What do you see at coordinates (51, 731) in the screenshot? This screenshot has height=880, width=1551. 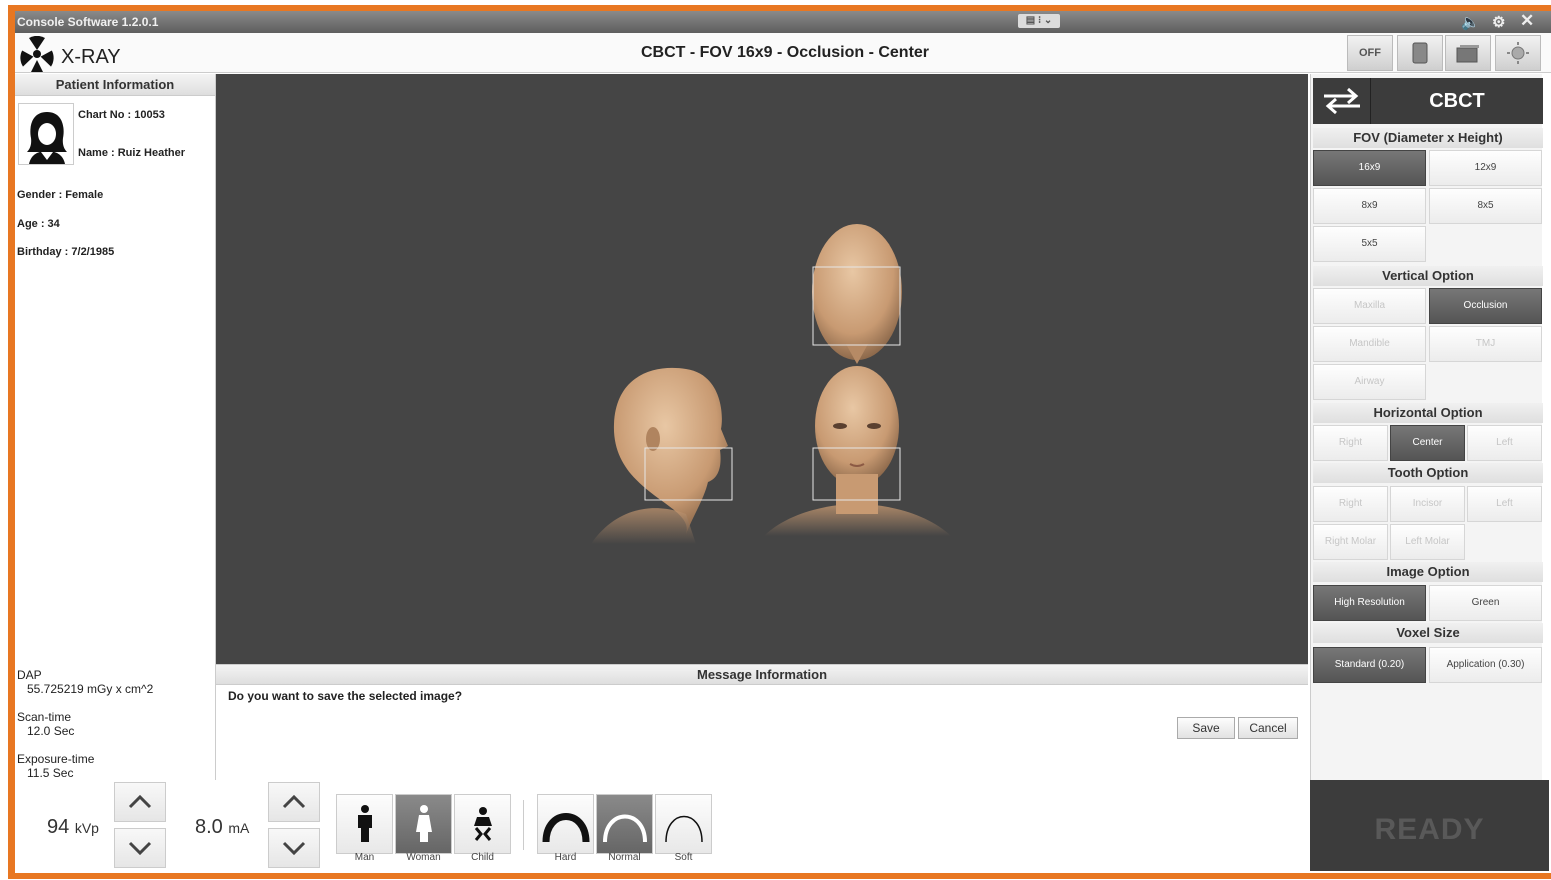 I see `scan-time-value: 12.0 Sec` at bounding box center [51, 731].